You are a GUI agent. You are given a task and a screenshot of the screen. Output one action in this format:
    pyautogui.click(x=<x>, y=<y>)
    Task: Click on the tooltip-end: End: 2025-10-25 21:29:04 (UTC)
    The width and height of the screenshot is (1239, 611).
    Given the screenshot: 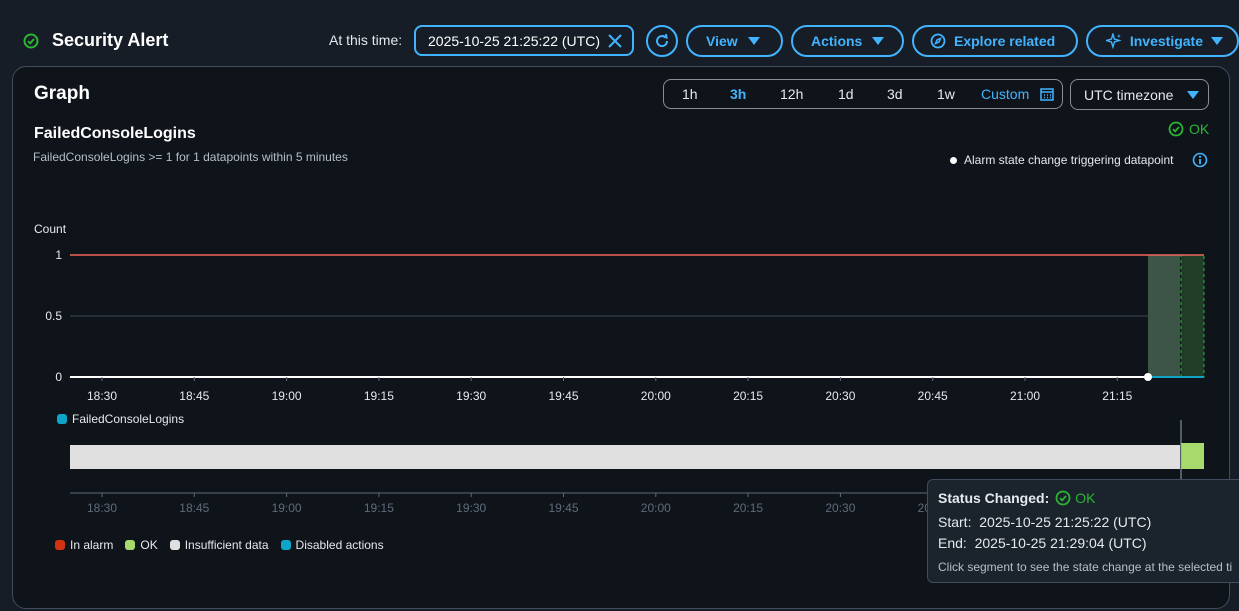 What is the action you would take?
    pyautogui.click(x=1042, y=543)
    